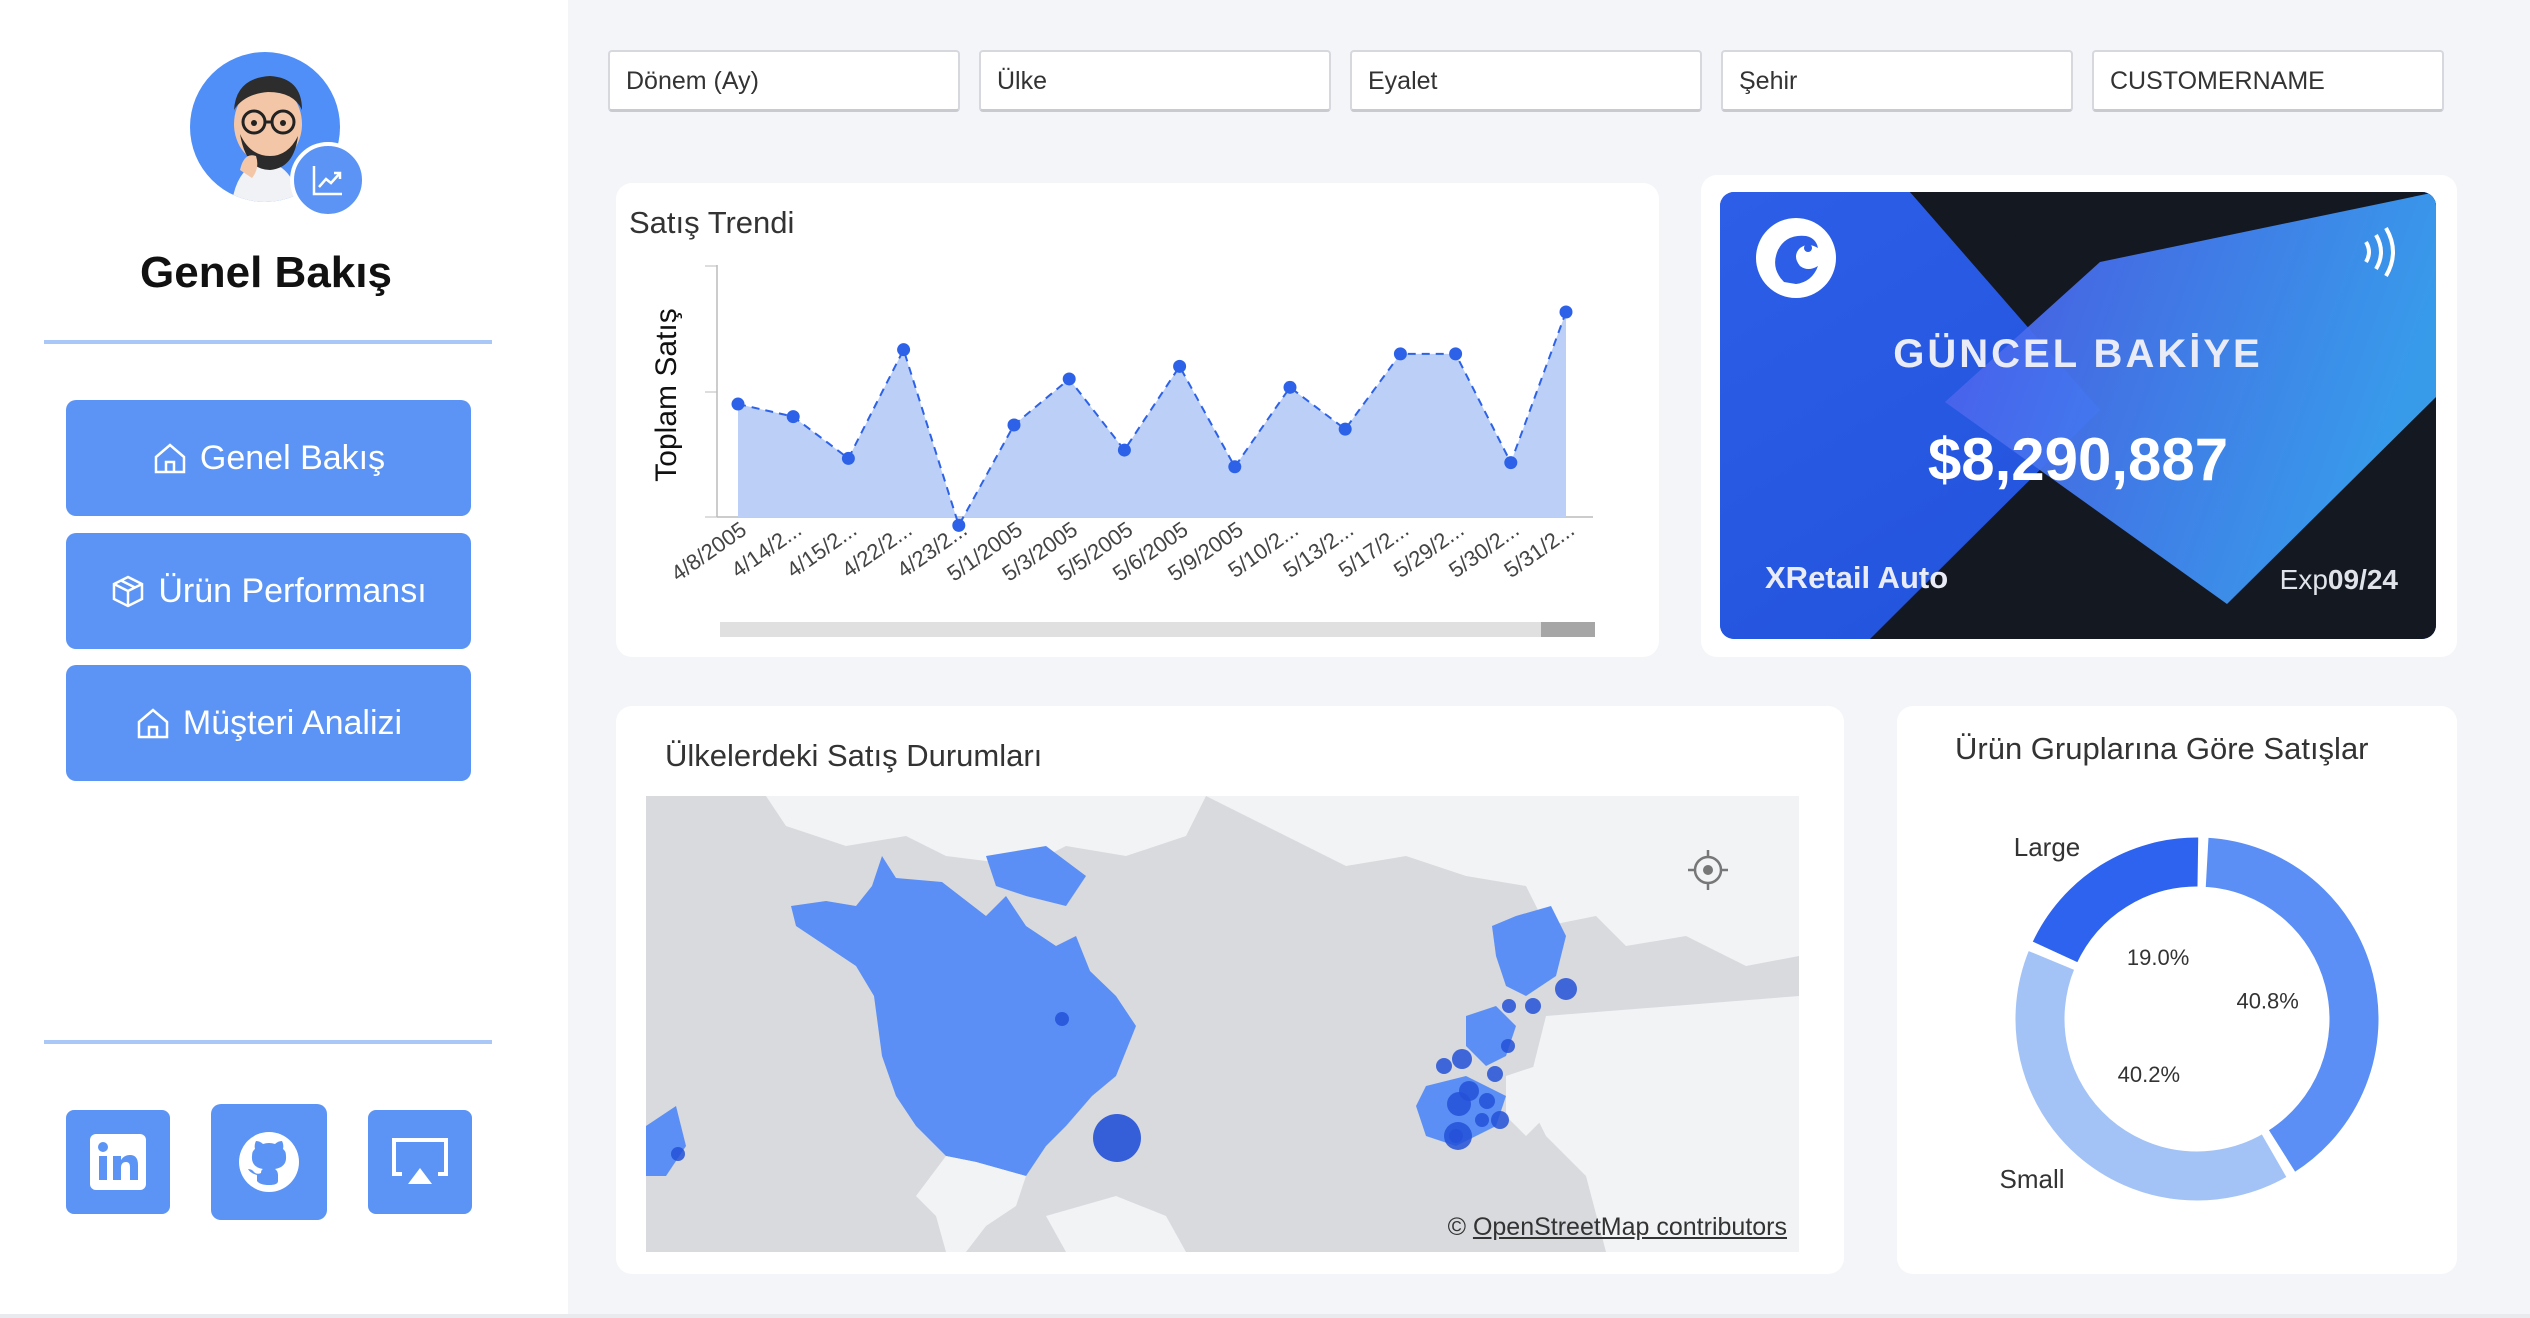 The width and height of the screenshot is (2530, 1318). Describe the element at coordinates (1265, 1316) in the screenshot. I see `bottom-border` at that location.